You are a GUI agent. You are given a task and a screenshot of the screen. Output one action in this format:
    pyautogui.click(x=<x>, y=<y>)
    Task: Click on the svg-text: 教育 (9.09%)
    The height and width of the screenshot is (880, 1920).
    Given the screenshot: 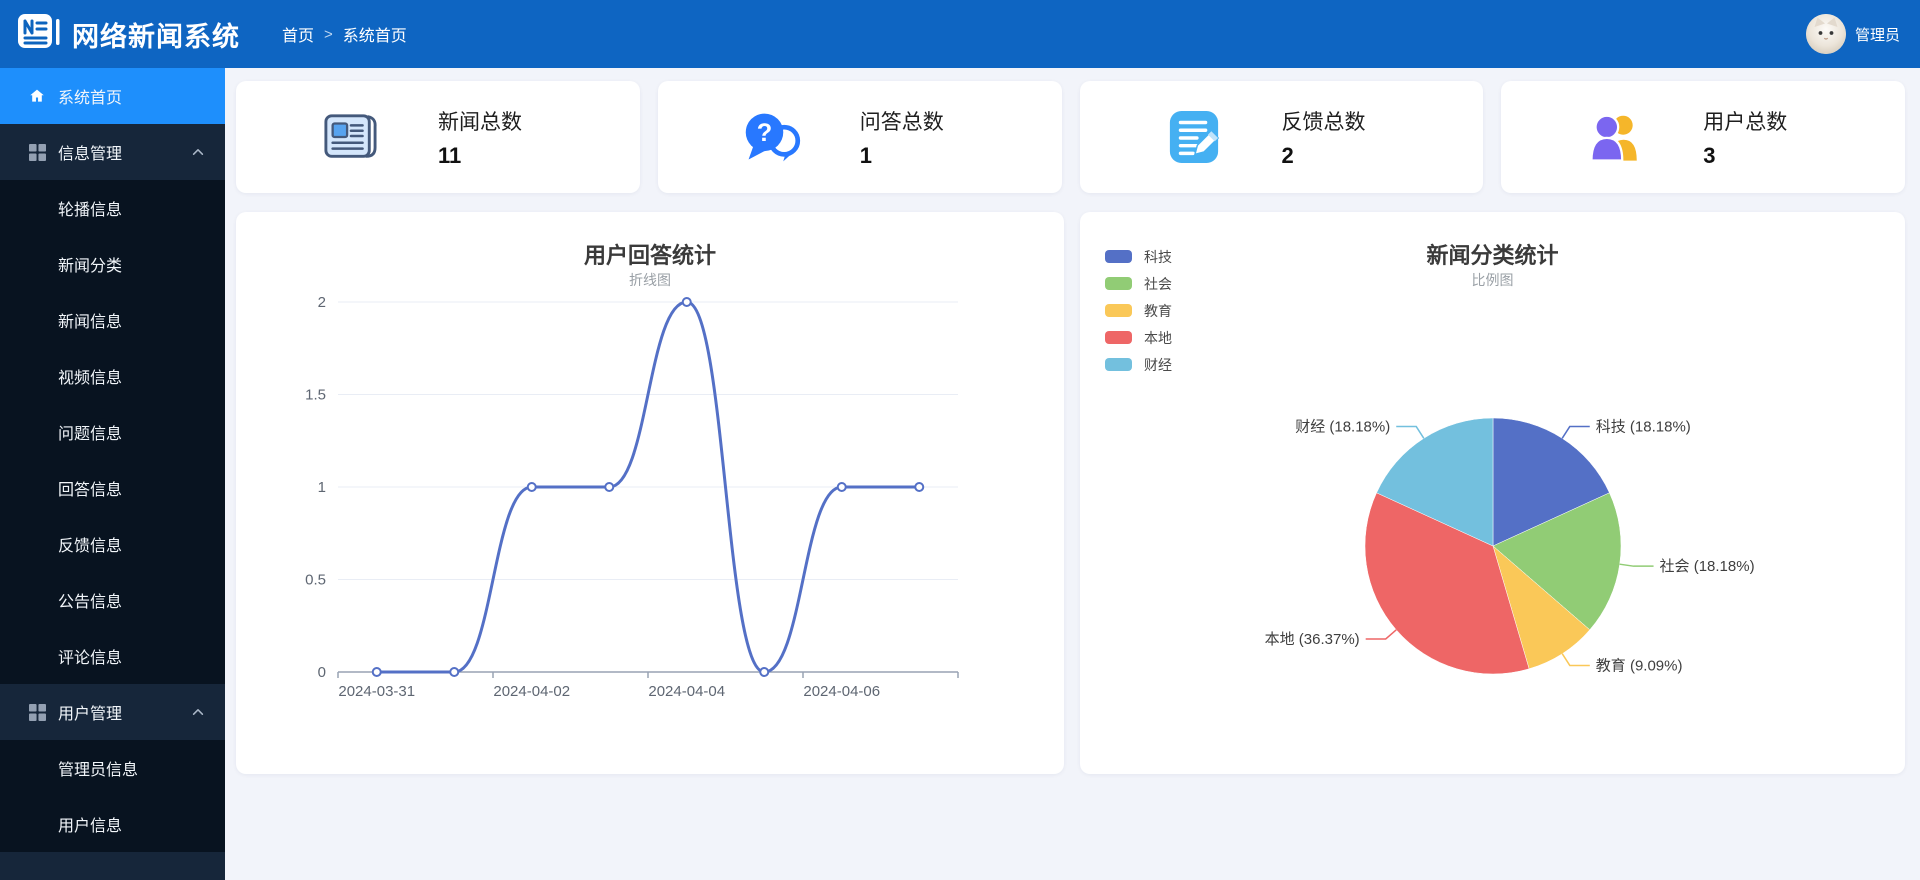 What is the action you would take?
    pyautogui.click(x=1639, y=665)
    